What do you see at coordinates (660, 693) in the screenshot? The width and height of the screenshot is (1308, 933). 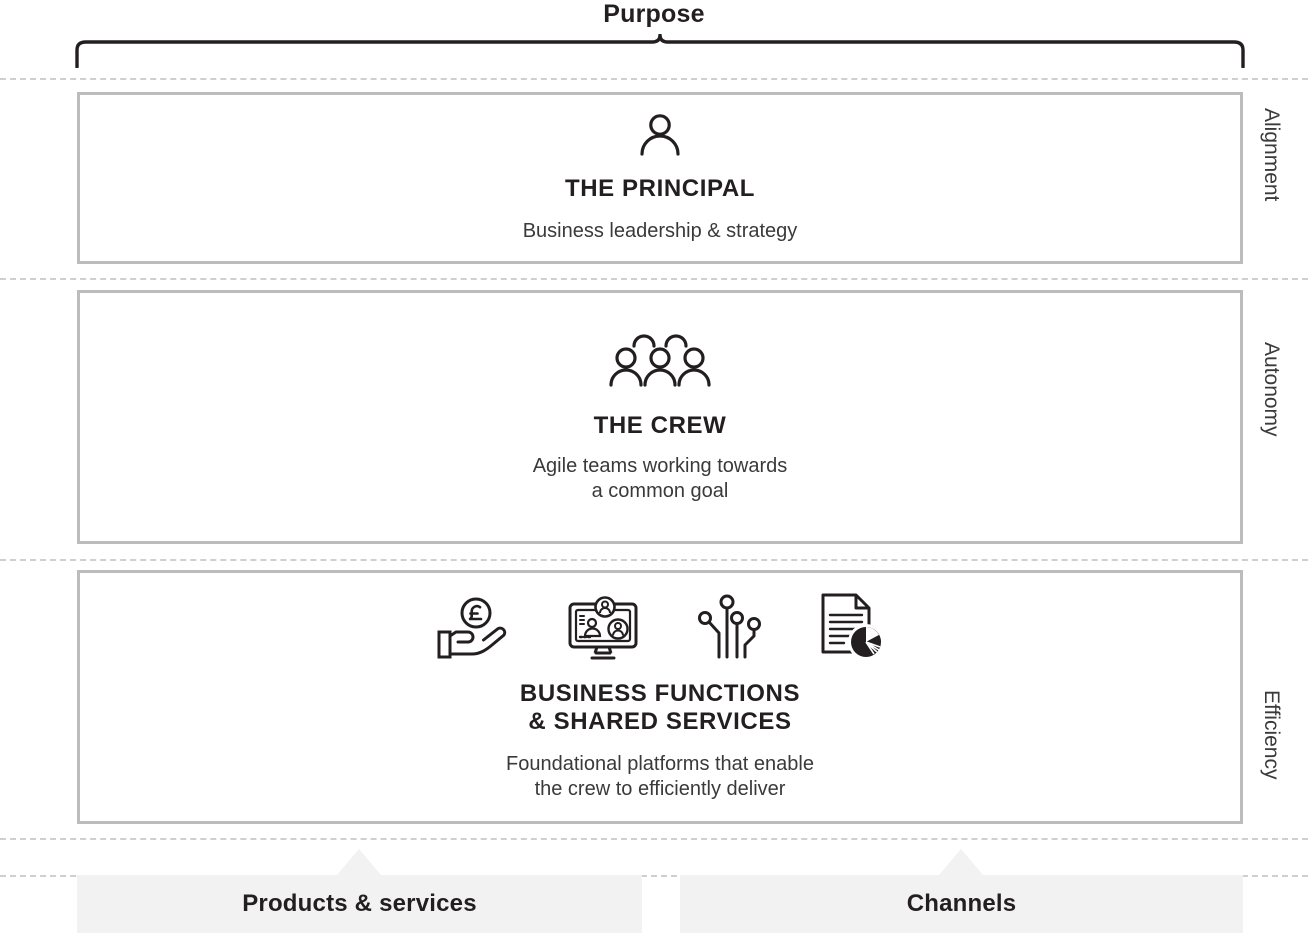 I see `layer-business-functions-title-line1: BUSINESS FUNCTIONS` at bounding box center [660, 693].